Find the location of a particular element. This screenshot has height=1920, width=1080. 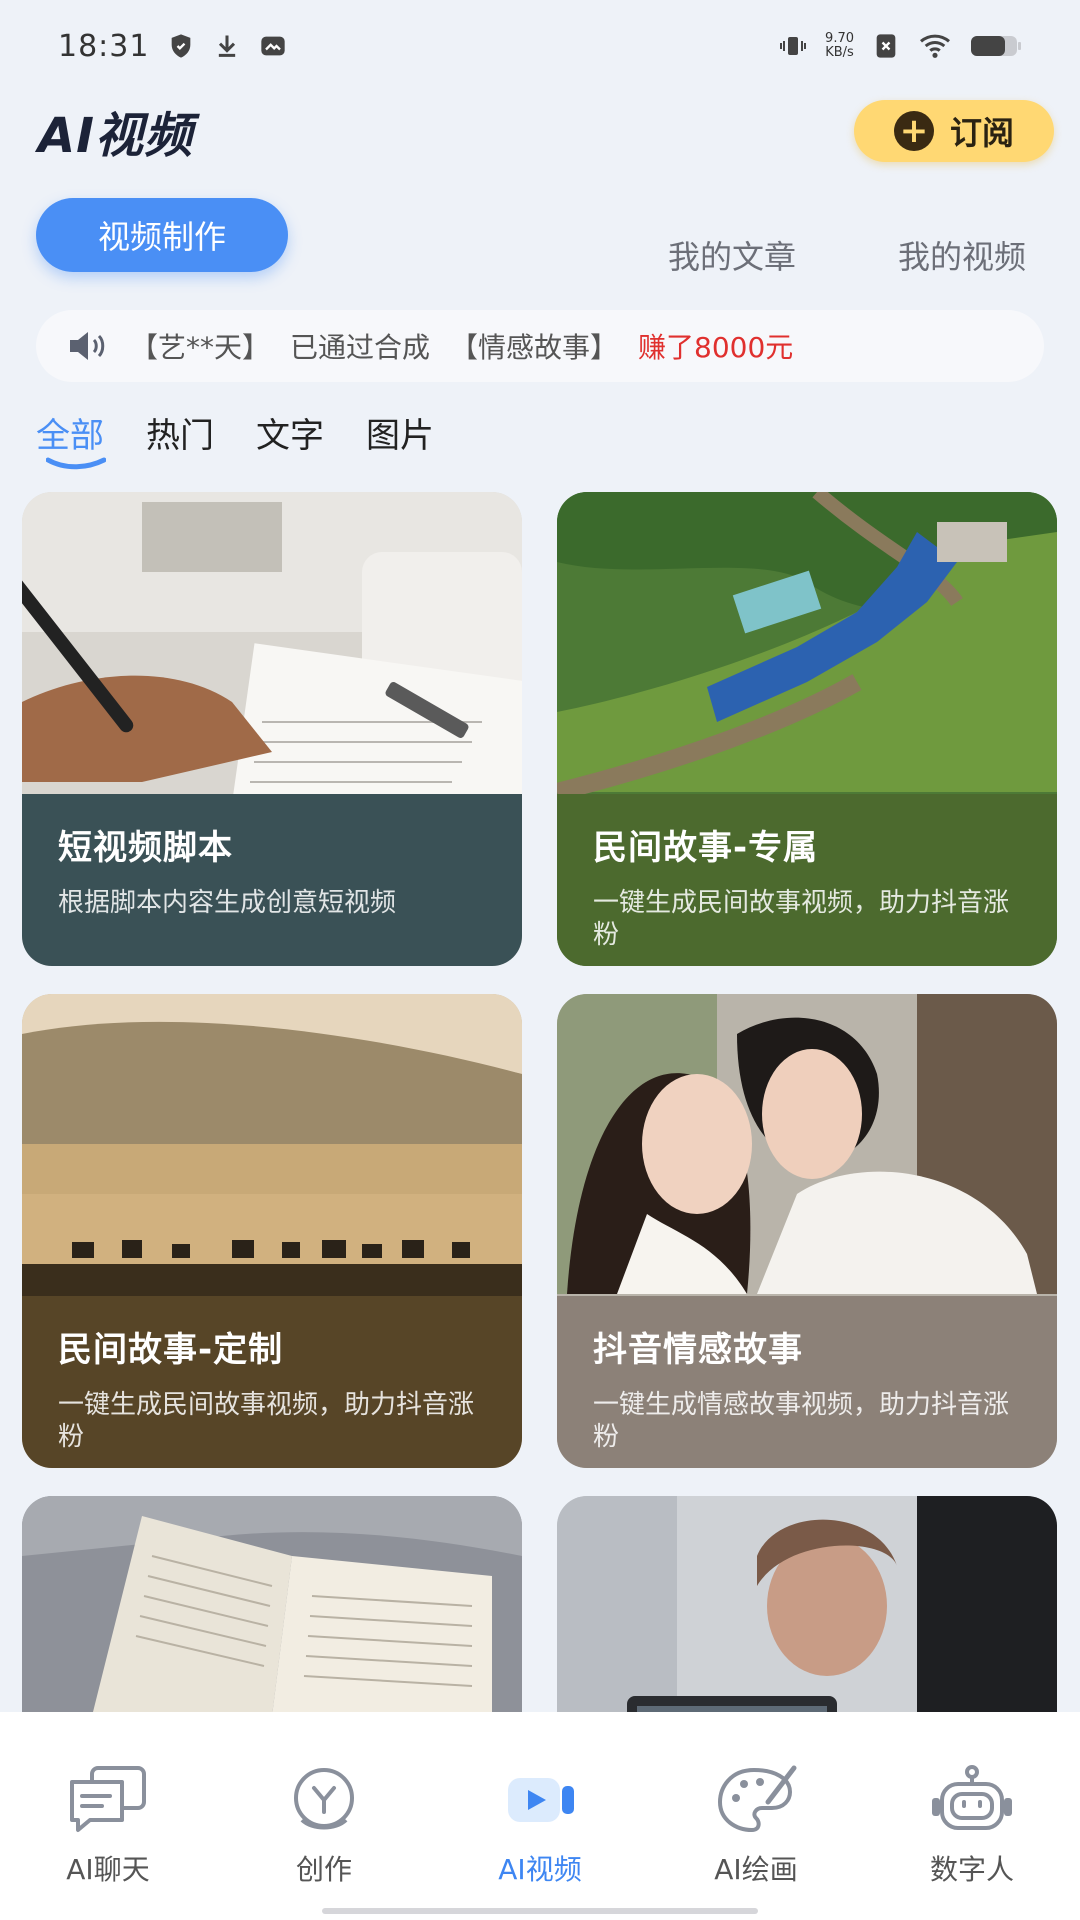

card-title: 抖音情感故事 is located at coordinates (698, 1350).